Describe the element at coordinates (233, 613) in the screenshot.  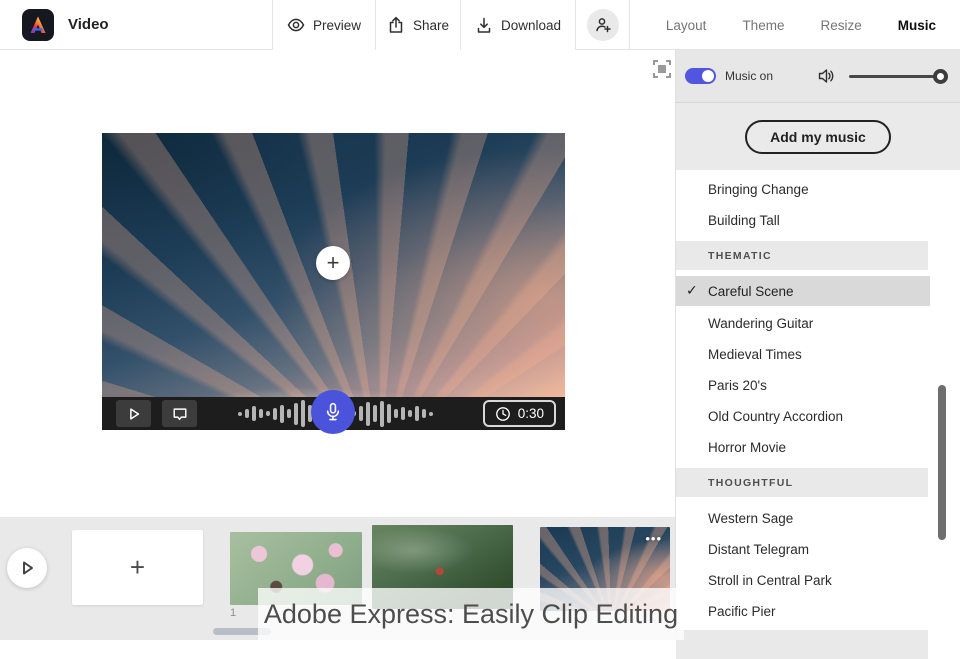
I see `clip-number: 1` at that location.